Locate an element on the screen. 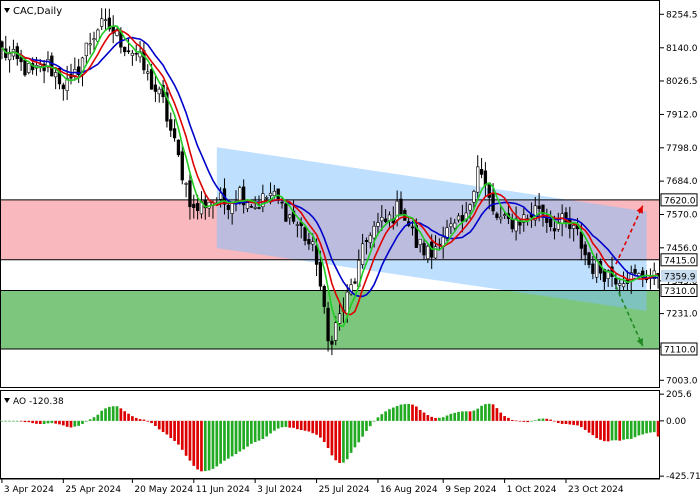  time-tick-label: 25 Jul 2024 is located at coordinates (344, 490).